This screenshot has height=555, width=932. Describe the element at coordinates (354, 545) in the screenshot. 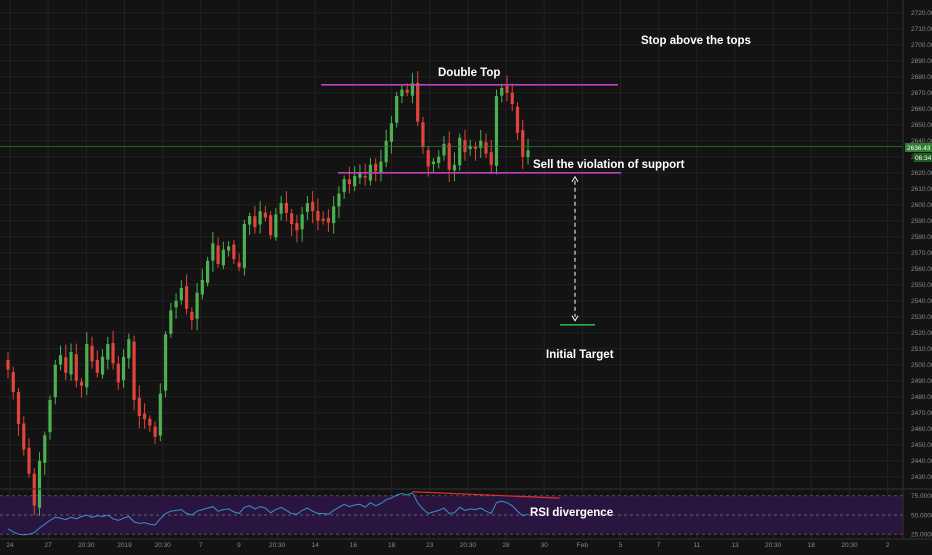

I see `x-tick-label: 16` at that location.